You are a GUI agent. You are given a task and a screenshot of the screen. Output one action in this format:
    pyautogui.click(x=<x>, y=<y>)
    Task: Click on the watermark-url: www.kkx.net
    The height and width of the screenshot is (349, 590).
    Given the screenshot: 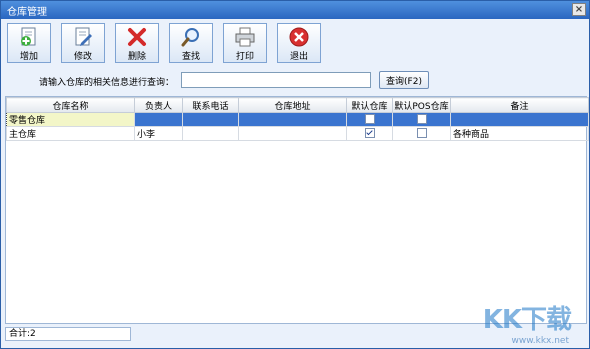 What is the action you would take?
    pyautogui.click(x=540, y=341)
    